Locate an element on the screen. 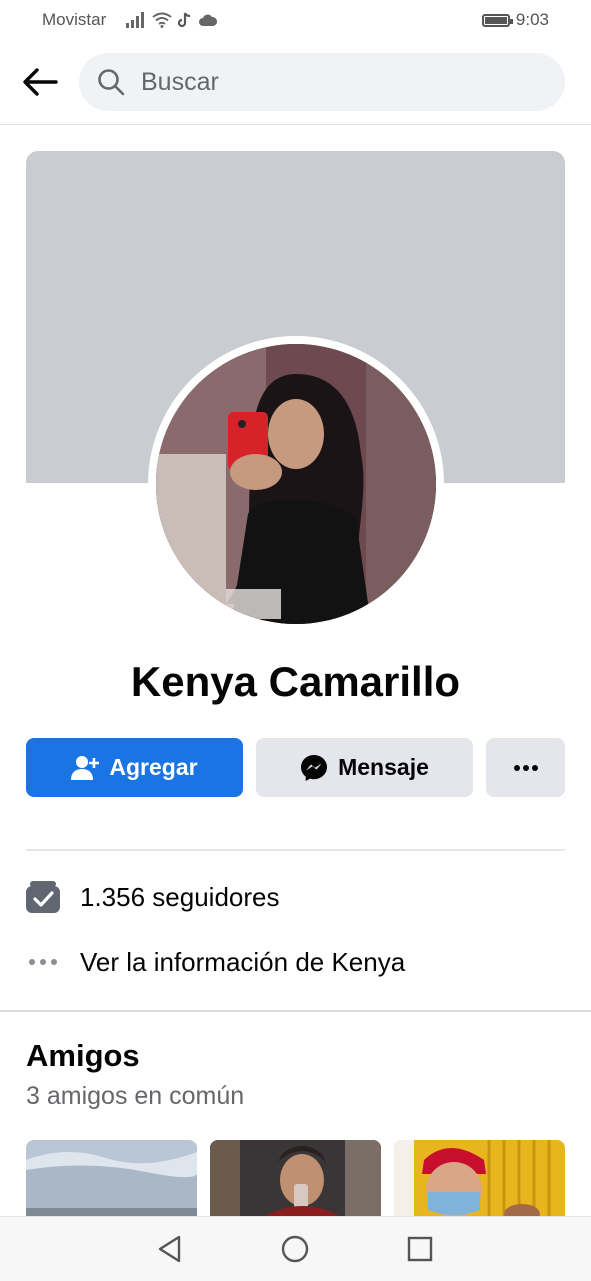 The height and width of the screenshot is (1281, 591). divider is located at coordinates (295, 850).